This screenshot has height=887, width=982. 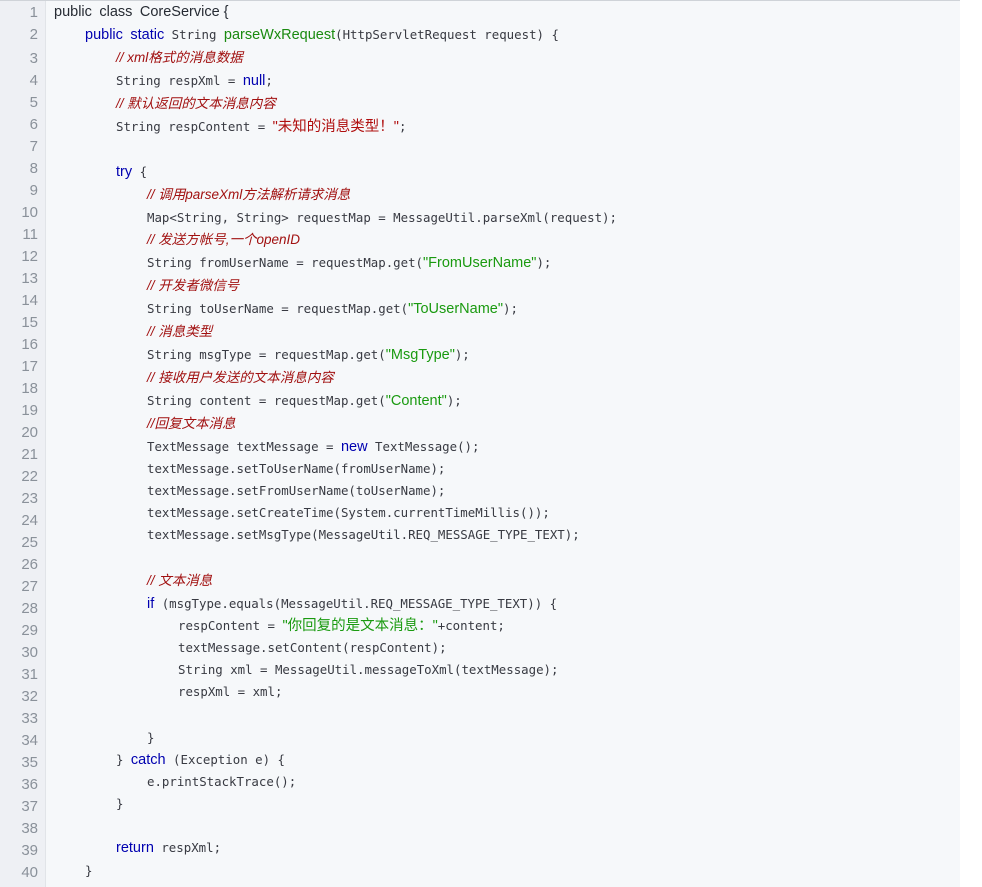 I want to click on line-number: 31, so click(x=29, y=674).